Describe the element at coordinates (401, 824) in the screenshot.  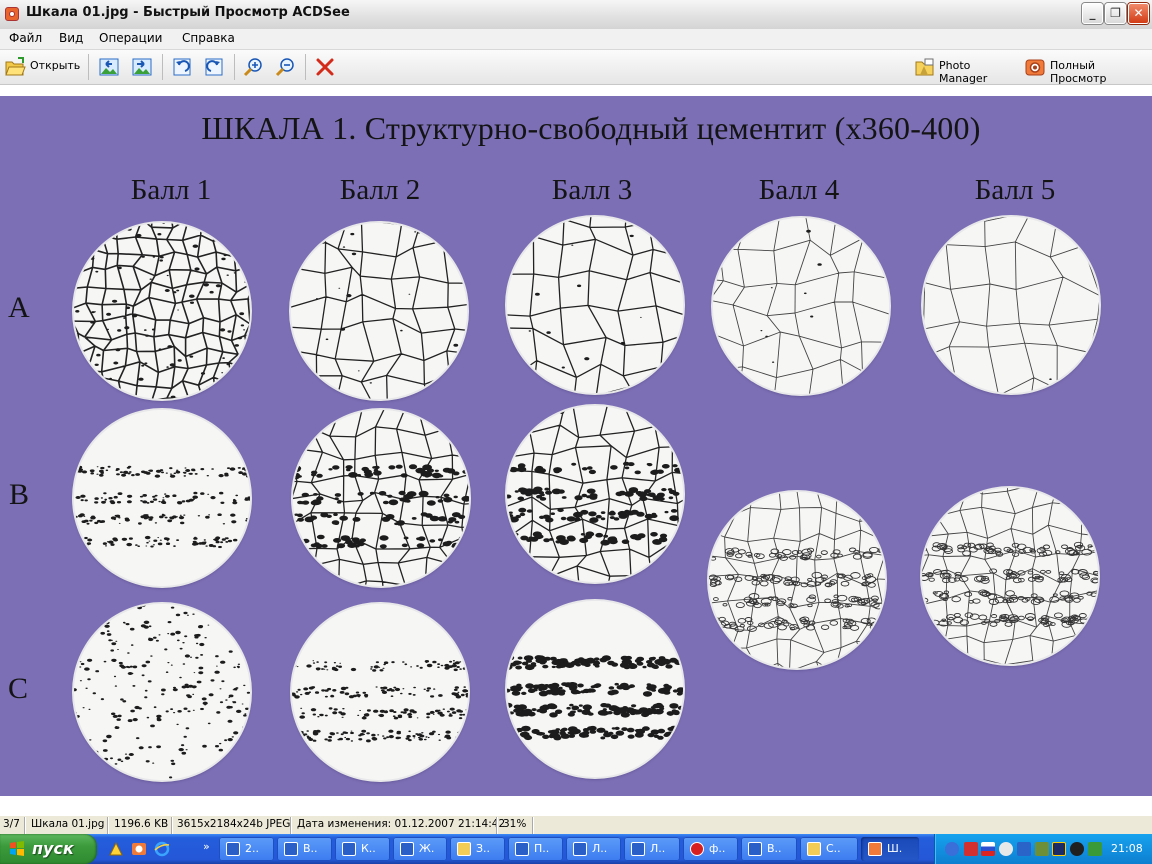
I see `status-modified: Дата изменения: 01.12.2007 21:14:42` at that location.